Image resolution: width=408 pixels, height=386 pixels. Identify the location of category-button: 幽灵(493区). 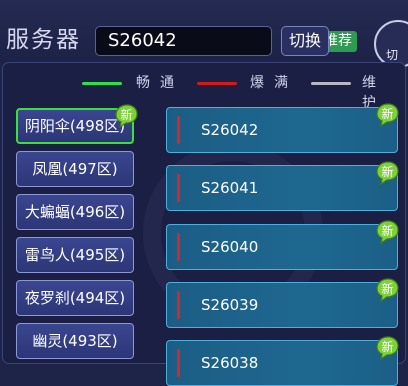
(75, 341).